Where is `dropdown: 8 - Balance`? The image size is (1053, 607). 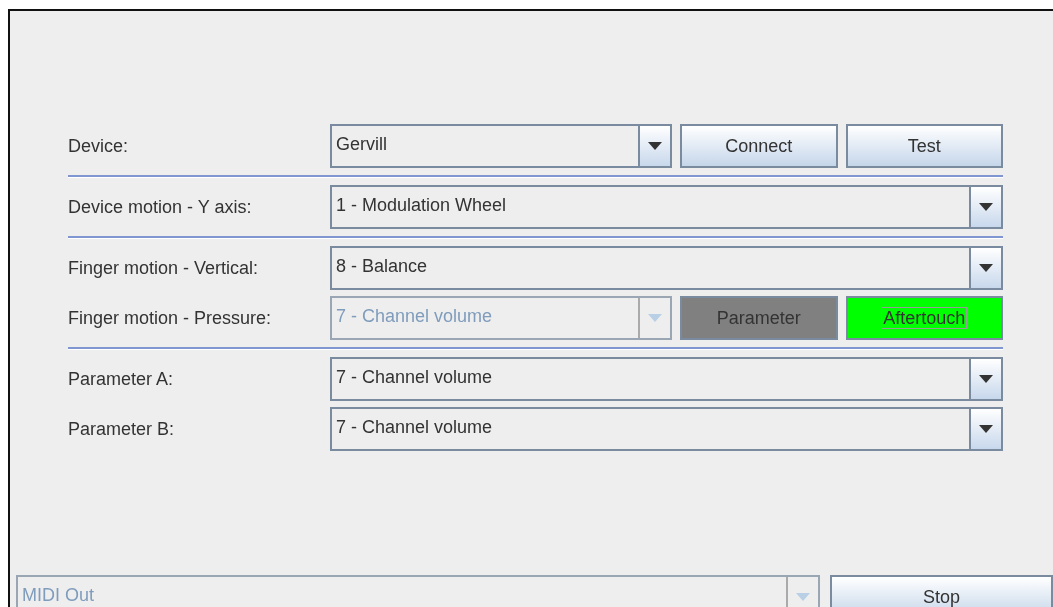 dropdown: 8 - Balance is located at coordinates (666, 268).